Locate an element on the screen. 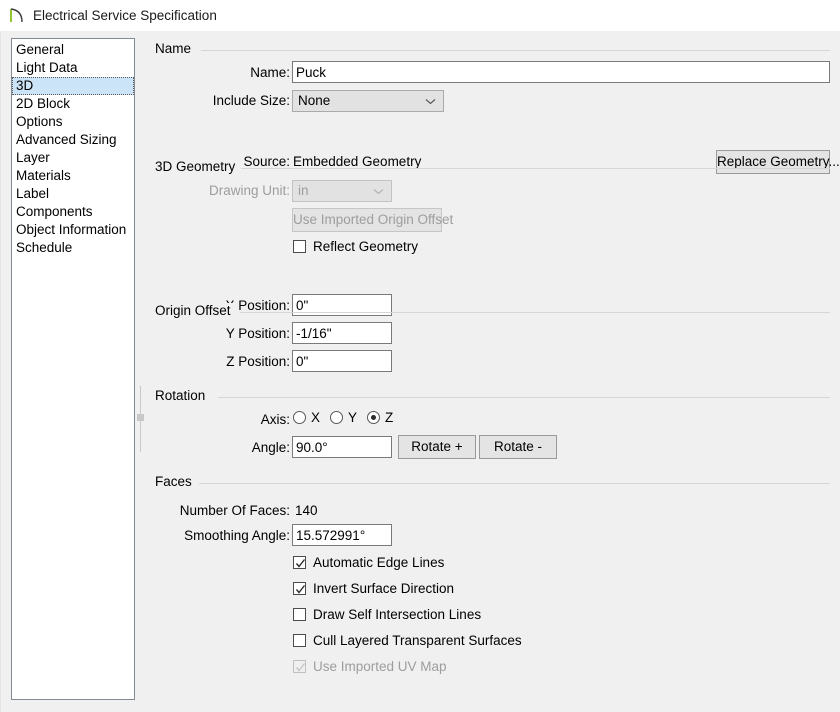 This screenshot has width=840, height=712. use-imported-uv-map-row: Use Imported UV Map is located at coordinates (370, 666).